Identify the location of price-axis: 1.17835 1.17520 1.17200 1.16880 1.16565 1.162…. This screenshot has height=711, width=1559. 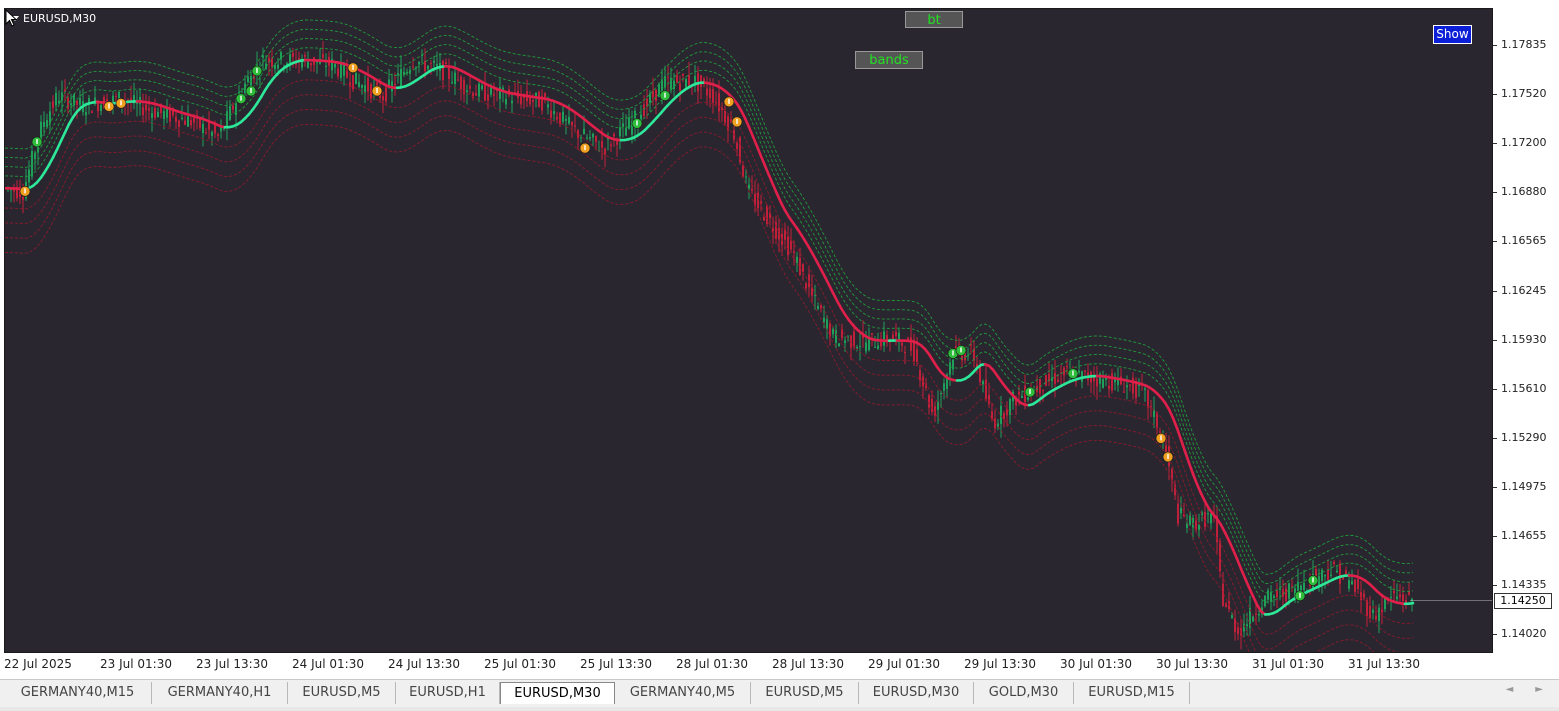
(1526, 330).